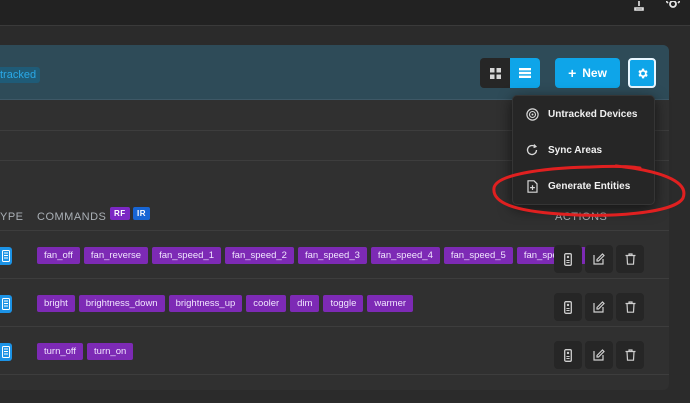  What do you see at coordinates (334, 217) in the screenshot?
I see `table-header: YPE COMMANDS RF IR ACTIONS` at bounding box center [334, 217].